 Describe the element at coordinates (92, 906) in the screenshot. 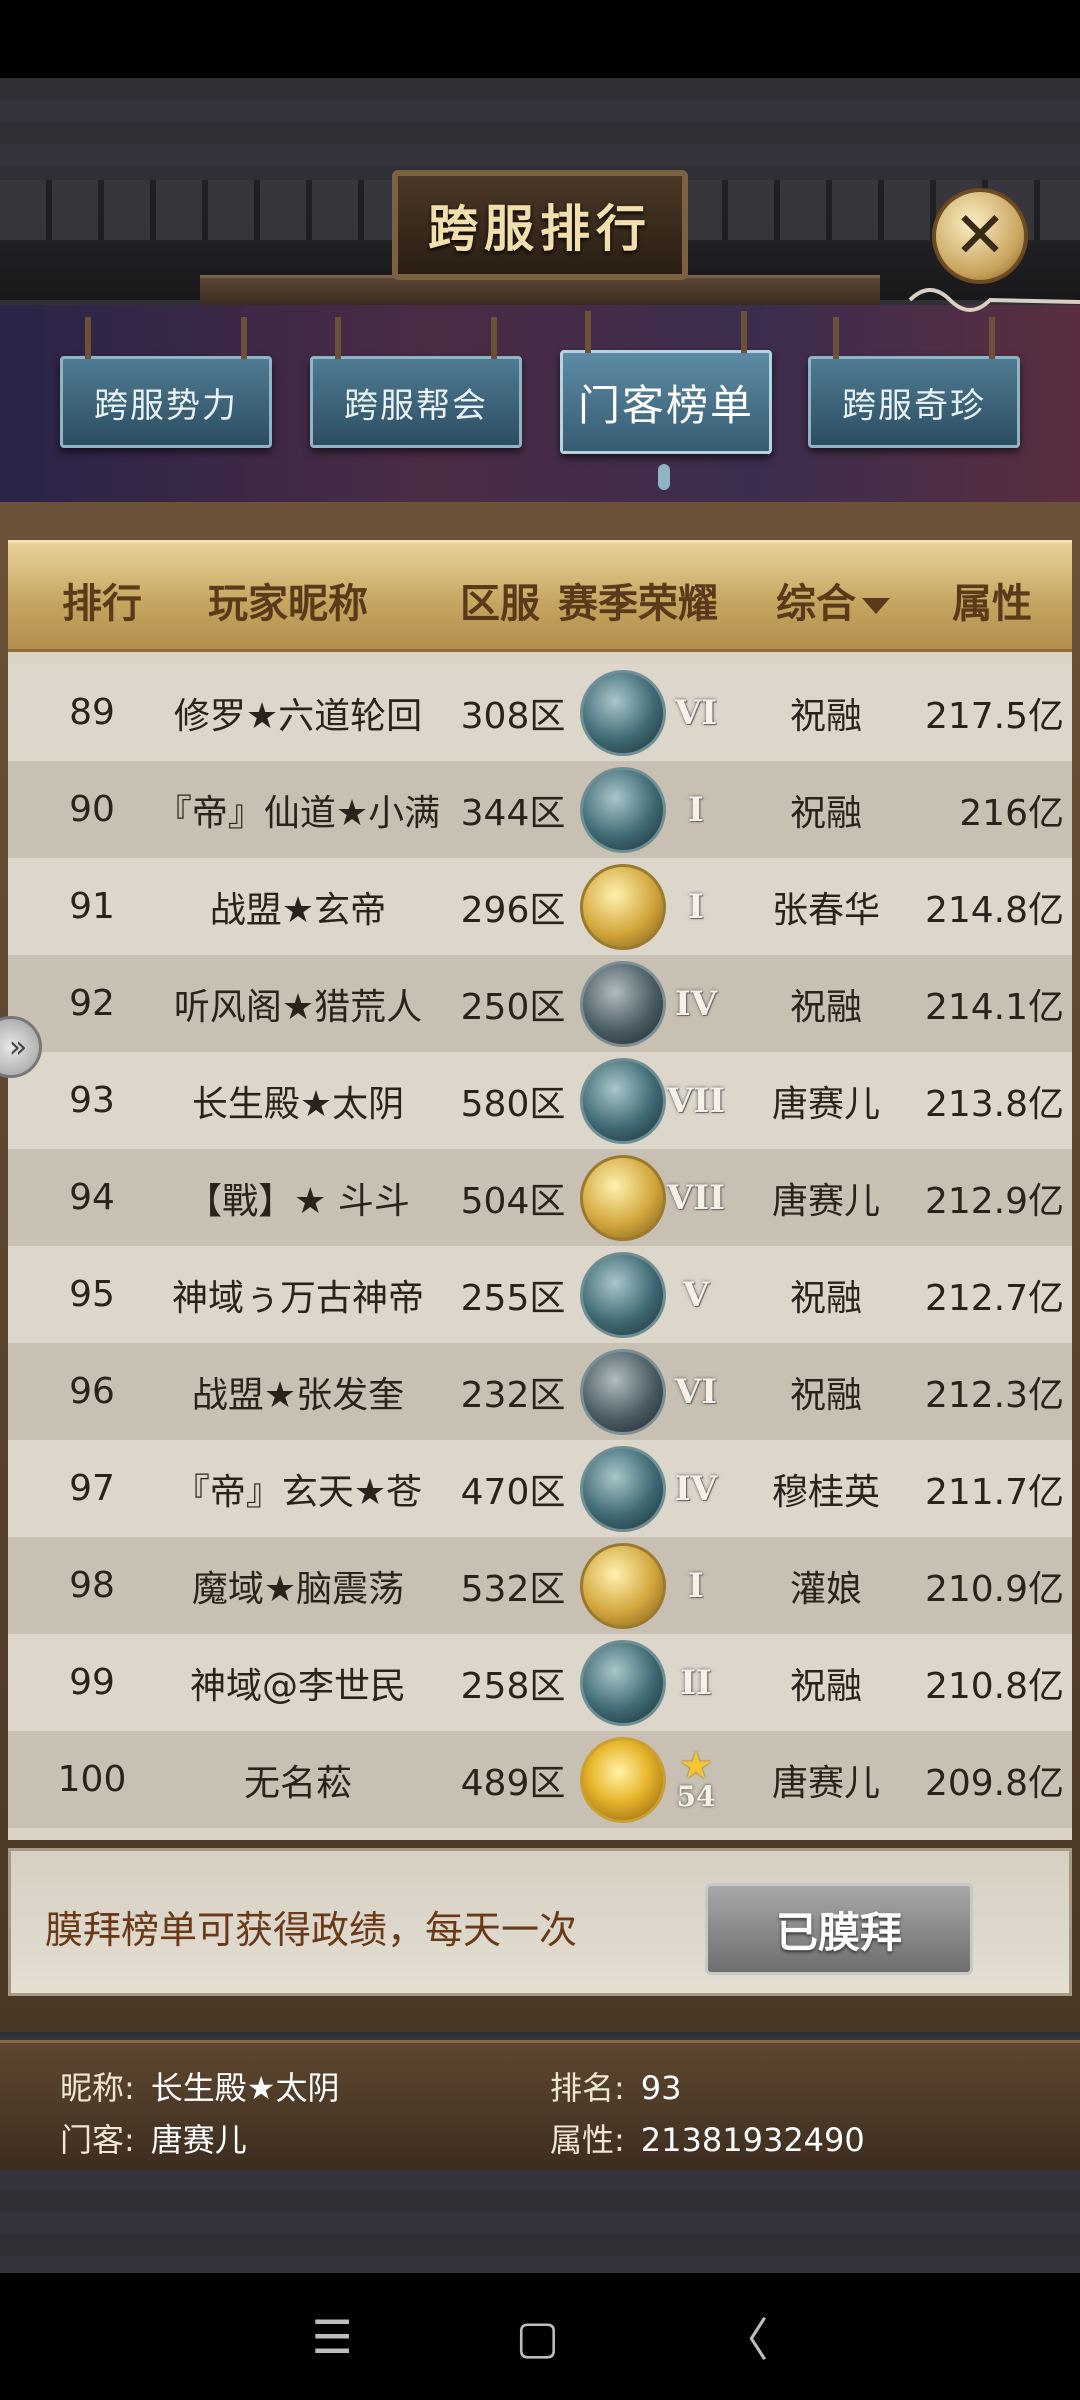

I see `row-rank: 91` at that location.